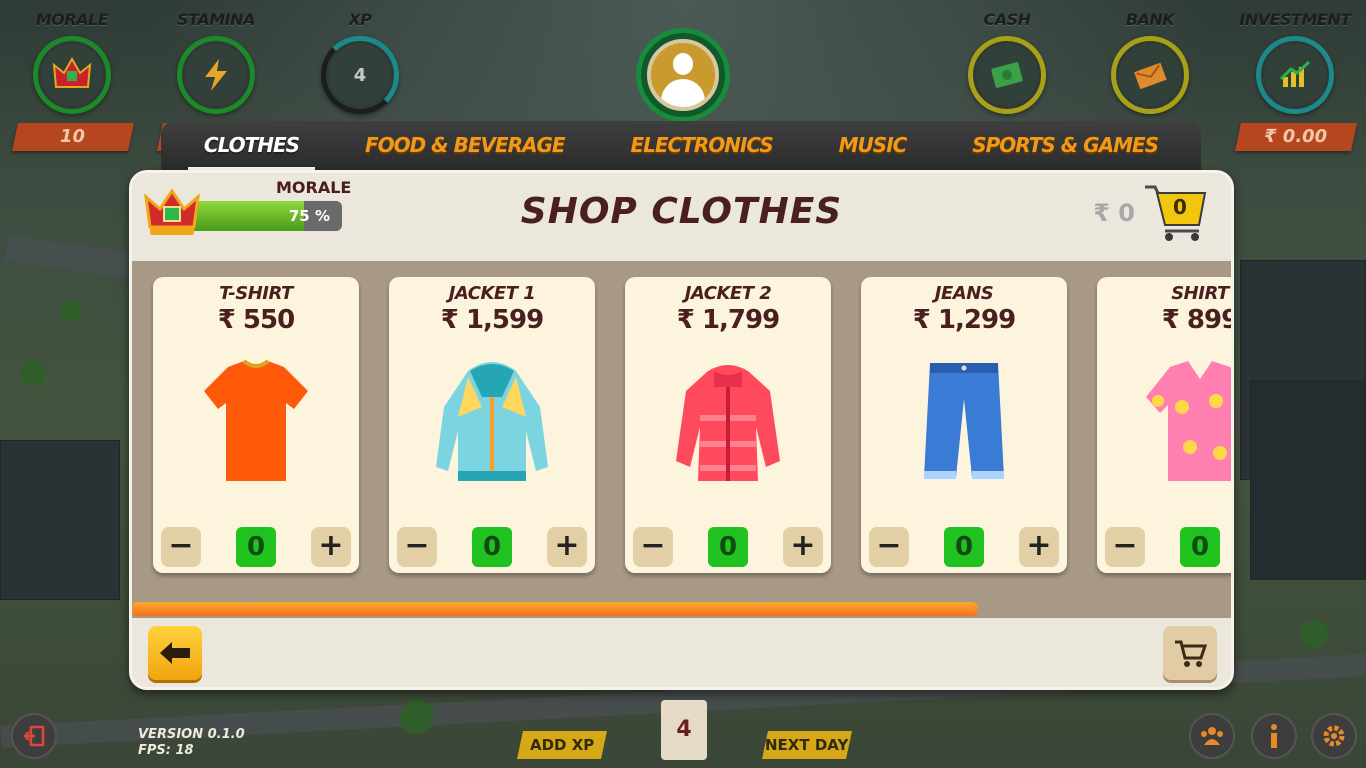  Describe the element at coordinates (728, 320) in the screenshot. I see `item-price: ₹ 1,799` at that location.